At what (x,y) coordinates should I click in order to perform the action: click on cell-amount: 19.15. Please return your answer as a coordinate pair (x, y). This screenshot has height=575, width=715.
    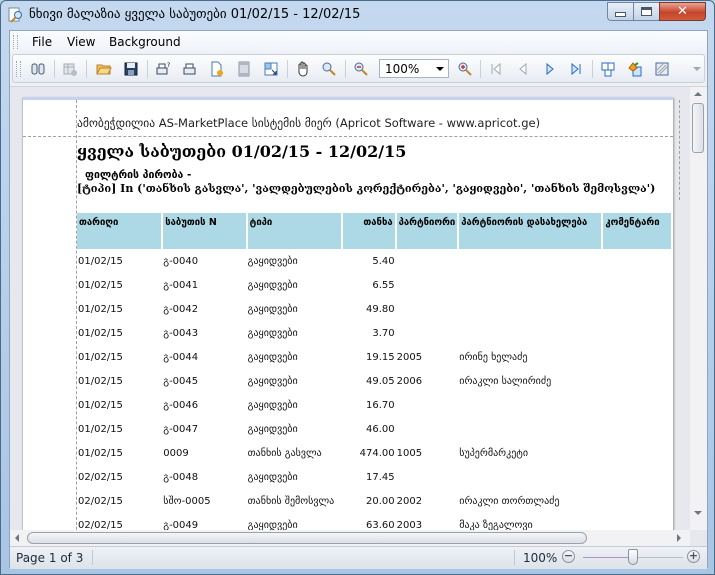
    Looking at the image, I should click on (380, 357).